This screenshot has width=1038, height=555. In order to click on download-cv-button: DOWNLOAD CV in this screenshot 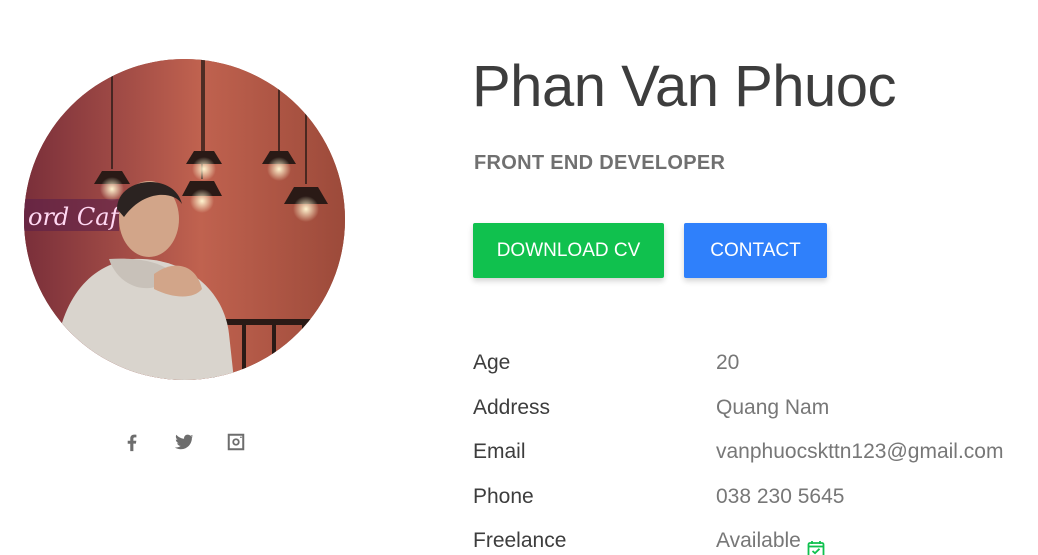, I will do `click(568, 250)`.